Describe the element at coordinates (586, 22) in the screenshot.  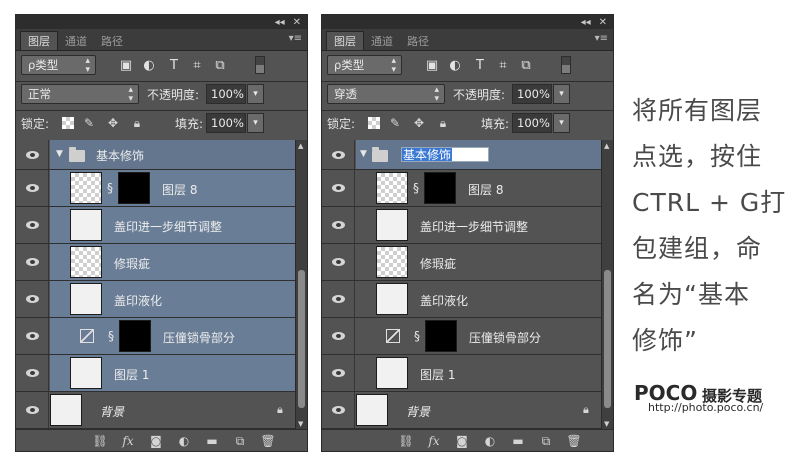
I see `collapse-icon: ◂◂` at that location.